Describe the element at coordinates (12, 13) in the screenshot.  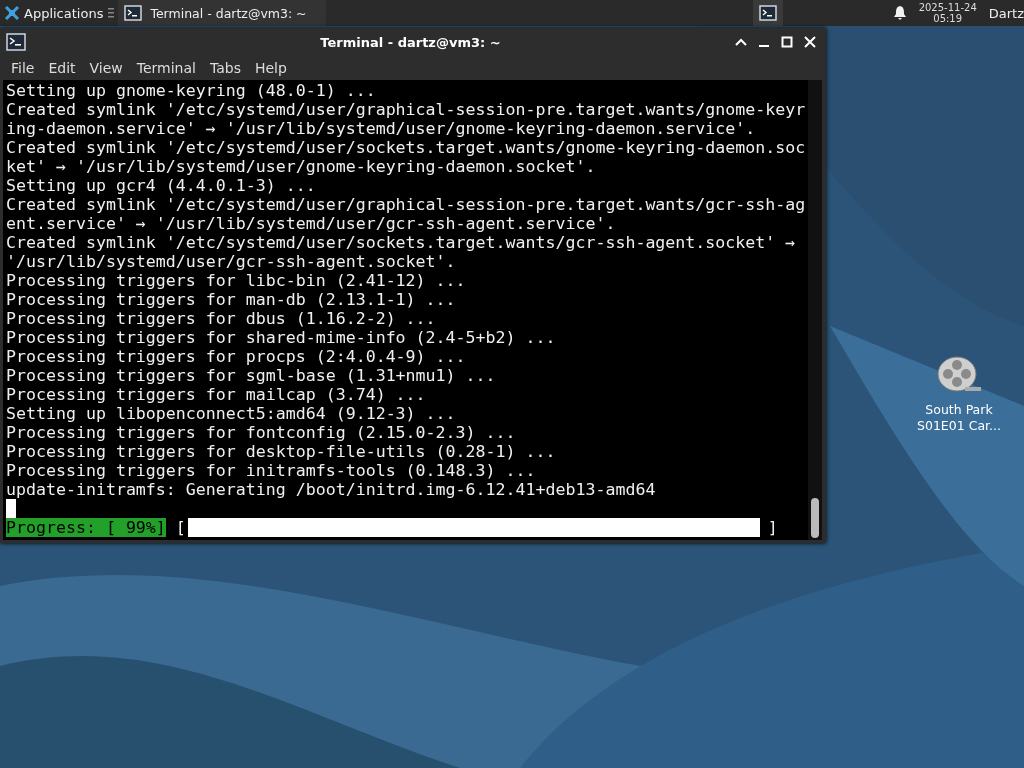
I see `app-menu-icon` at that location.